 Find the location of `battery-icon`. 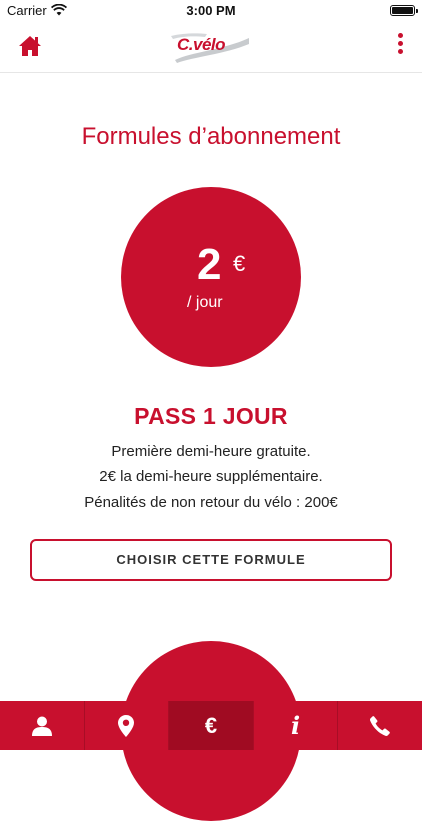

battery-icon is located at coordinates (404, 10).